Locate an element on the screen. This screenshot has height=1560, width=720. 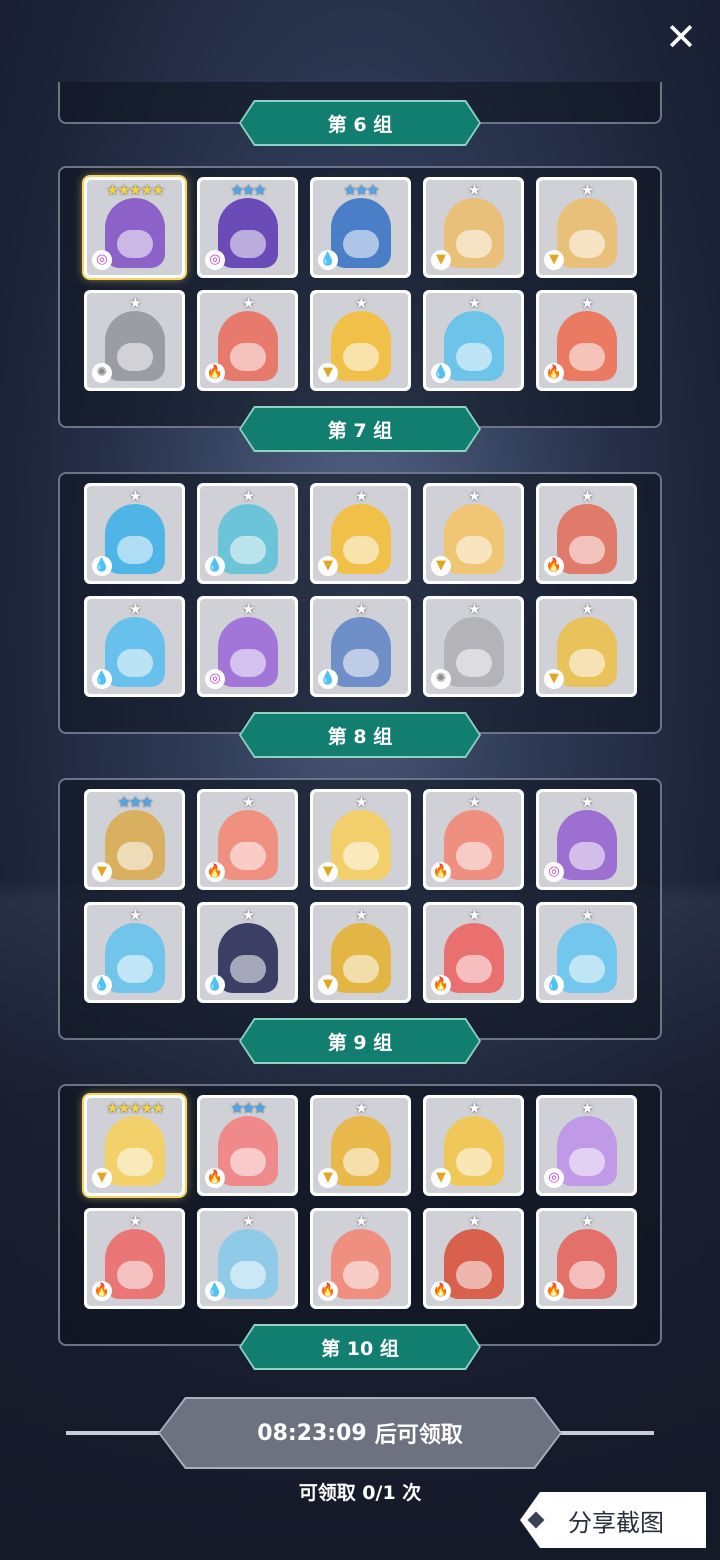
hero-card: ★★★★★ ▼ is located at coordinates (134, 1145).